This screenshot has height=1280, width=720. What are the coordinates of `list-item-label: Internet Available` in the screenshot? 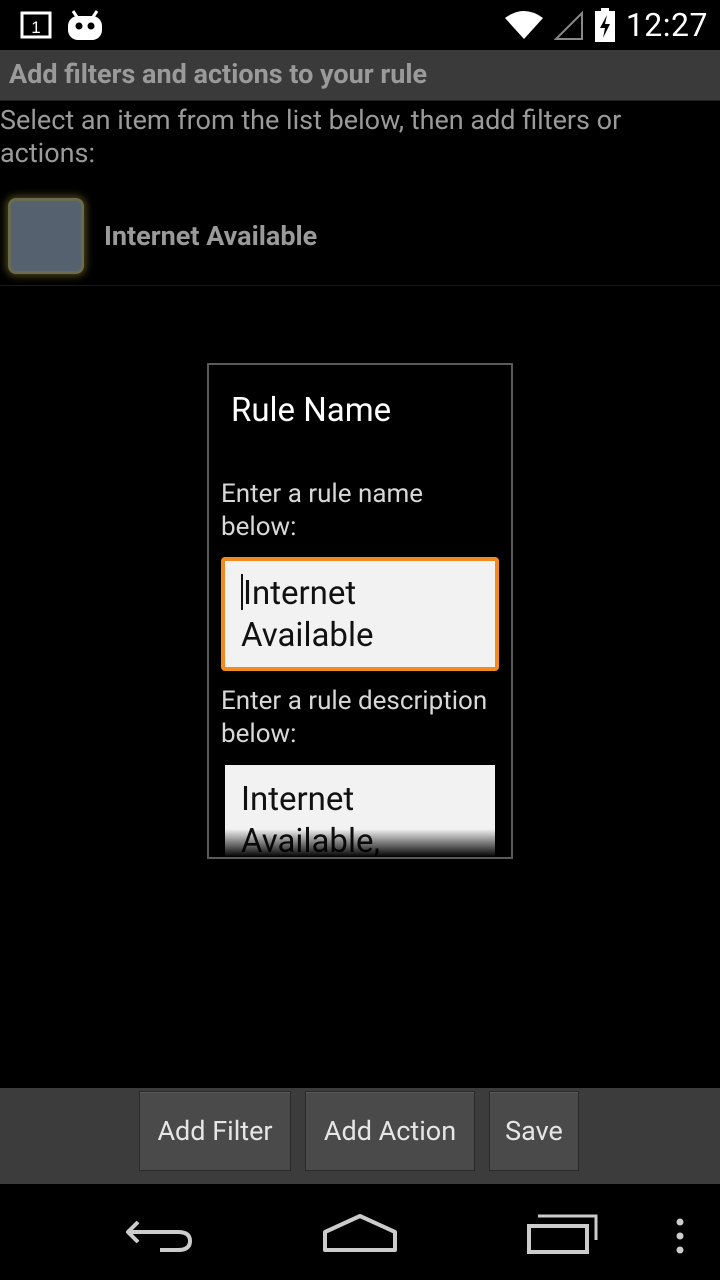 It's located at (211, 236).